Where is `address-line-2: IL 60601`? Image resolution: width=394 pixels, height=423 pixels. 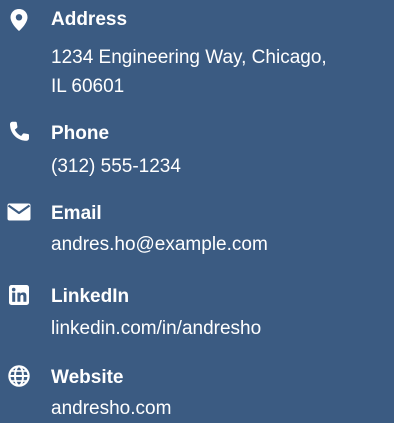
address-line-2: IL 60601 is located at coordinates (88, 86).